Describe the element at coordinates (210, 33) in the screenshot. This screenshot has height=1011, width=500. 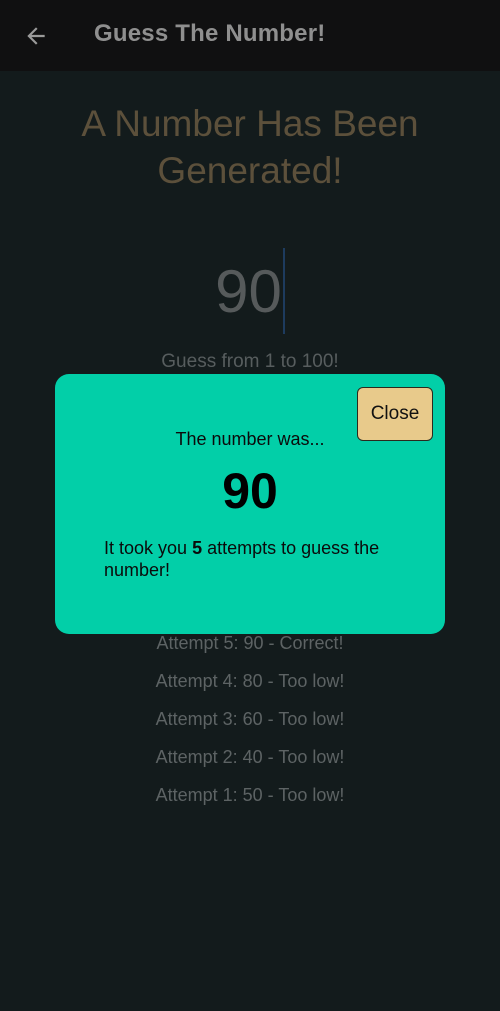
I see `app-title: Guess The Number!` at that location.